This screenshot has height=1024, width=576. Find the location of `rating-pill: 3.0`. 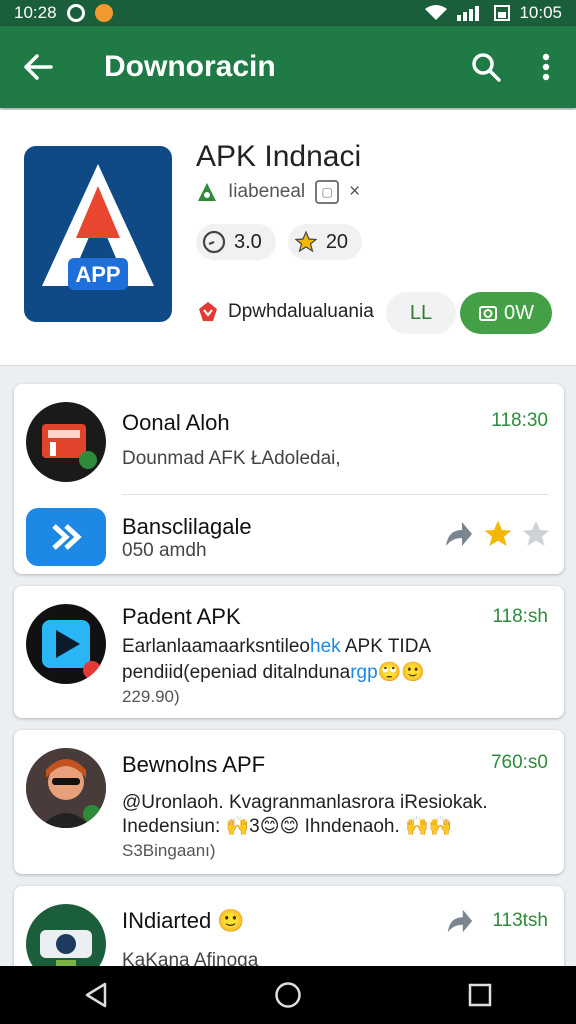

rating-pill: 3.0 is located at coordinates (236, 242).